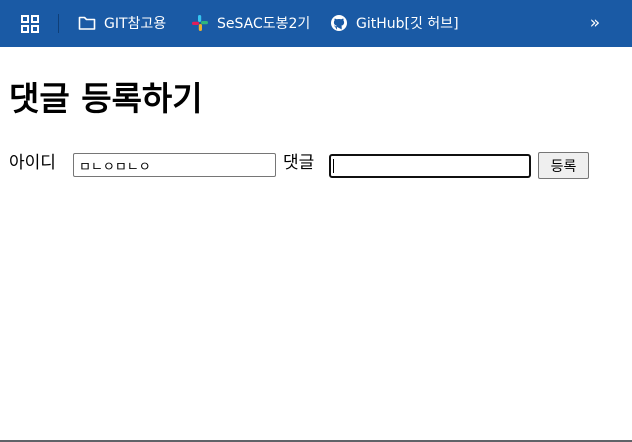 Image resolution: width=632 pixels, height=442 pixels. What do you see at coordinates (174, 165) in the screenshot?
I see `id-input` at bounding box center [174, 165].